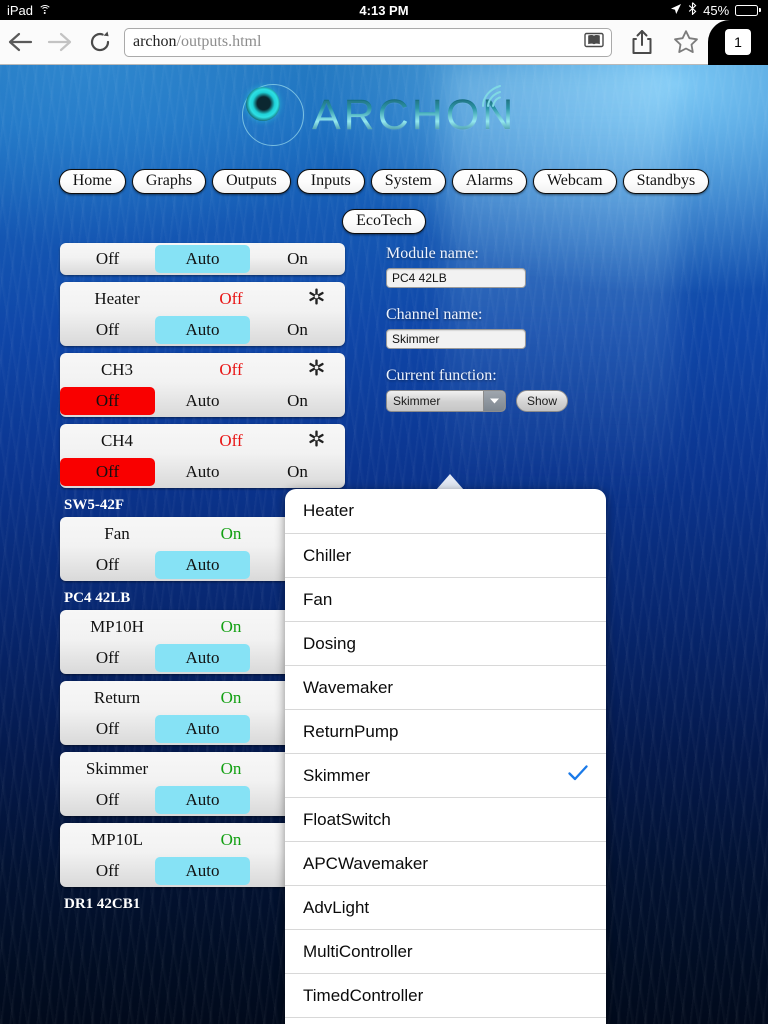 The image size is (768, 1024). Describe the element at coordinates (327, 555) in the screenshot. I see `popover-option-label: Chiller` at that location.